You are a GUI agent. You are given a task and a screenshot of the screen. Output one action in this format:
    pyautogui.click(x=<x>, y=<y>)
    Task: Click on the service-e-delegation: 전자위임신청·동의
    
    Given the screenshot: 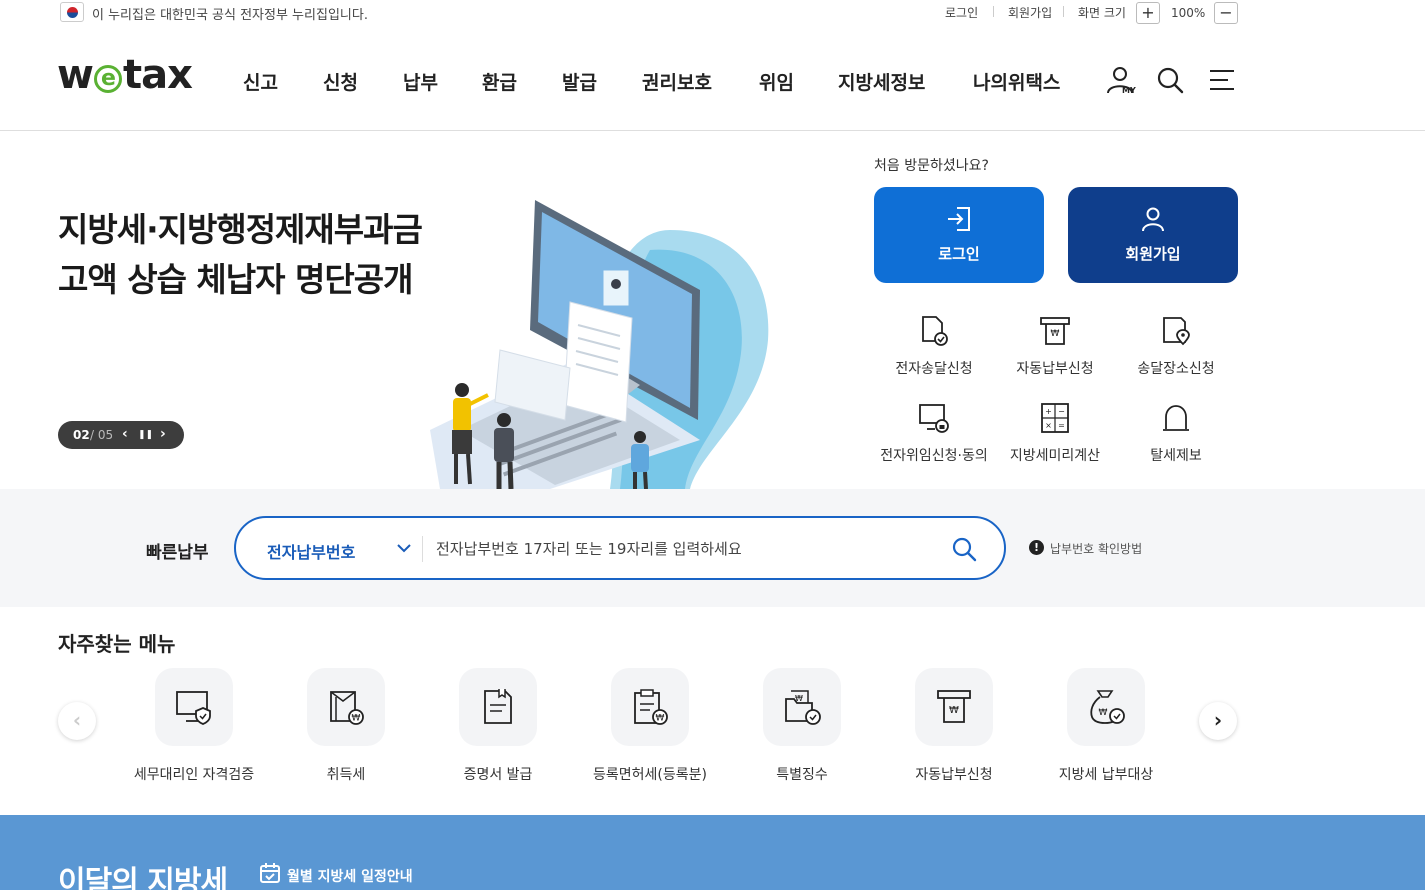 What is the action you would take?
    pyautogui.click(x=934, y=433)
    